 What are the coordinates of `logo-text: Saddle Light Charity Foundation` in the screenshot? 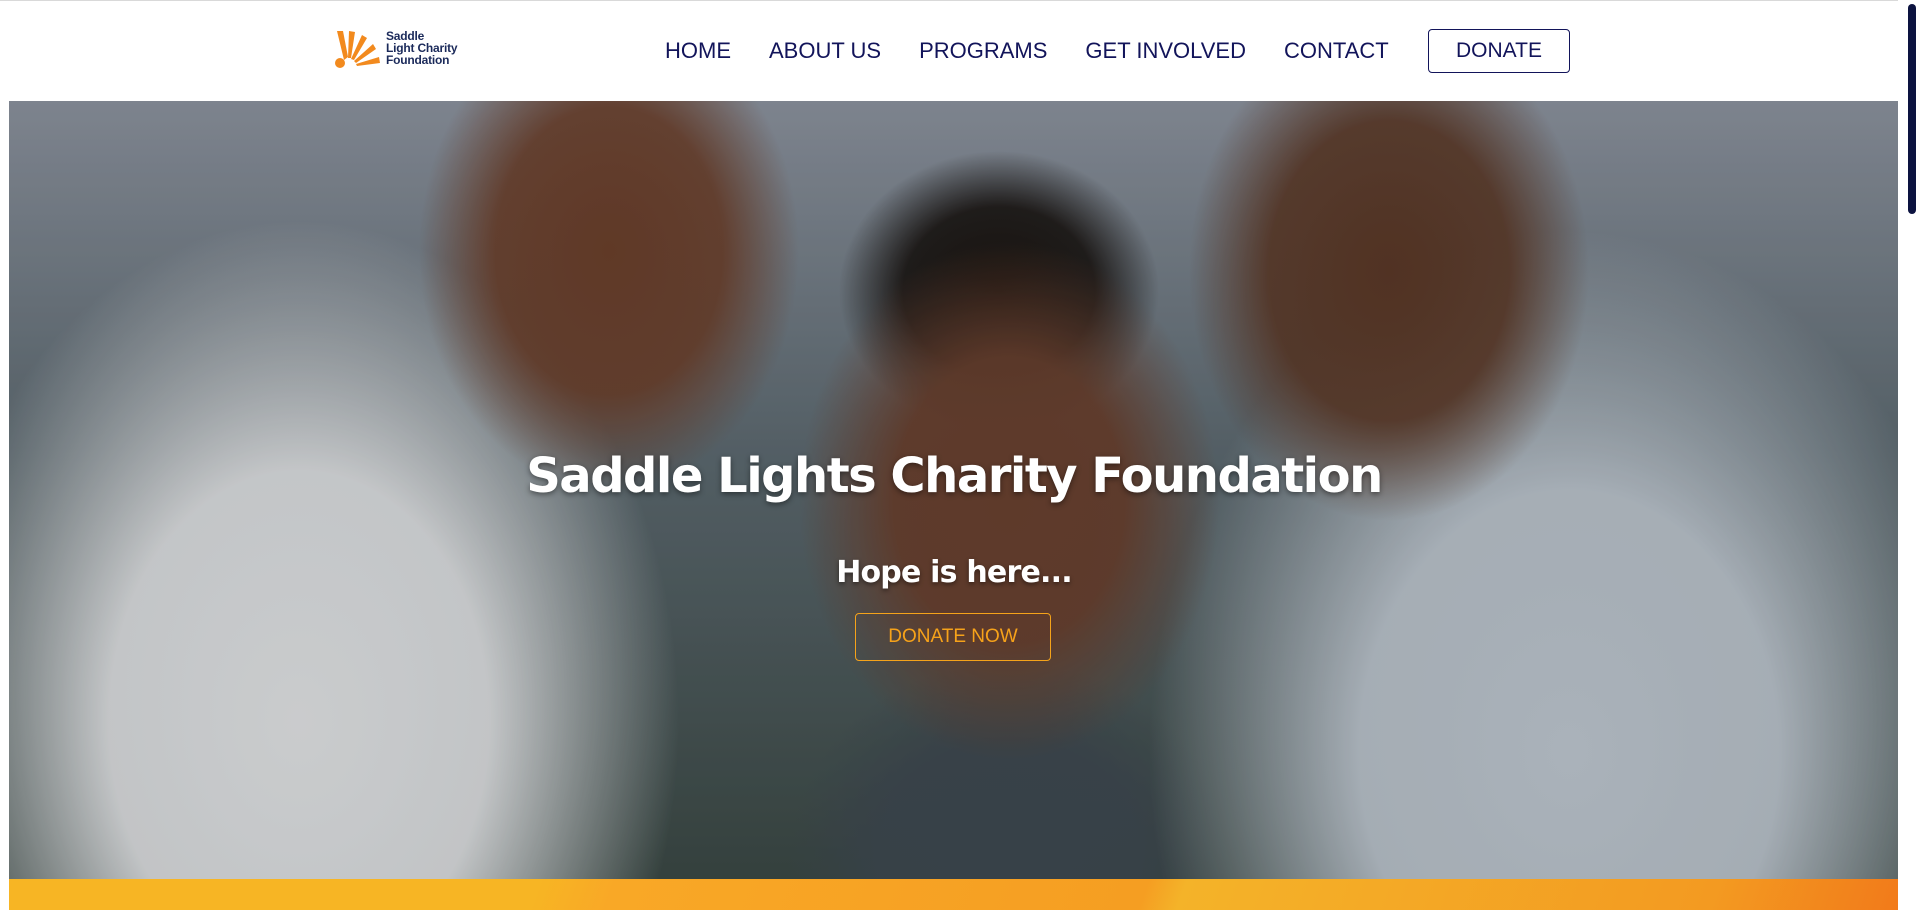 It's located at (431, 48).